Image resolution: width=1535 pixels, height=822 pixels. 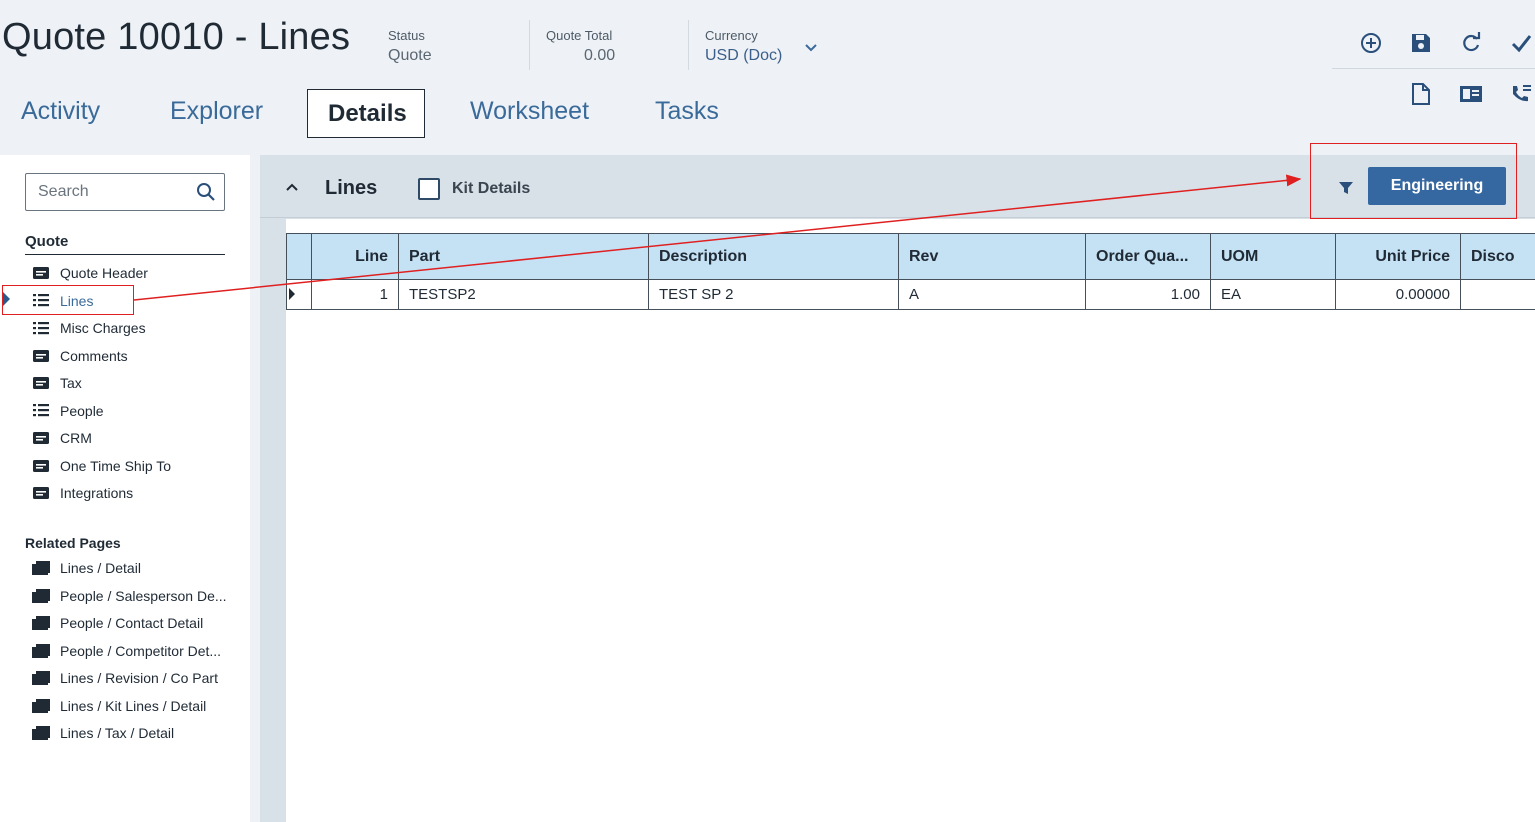 What do you see at coordinates (60, 112) in the screenshot?
I see `tab-activity: Activity` at bounding box center [60, 112].